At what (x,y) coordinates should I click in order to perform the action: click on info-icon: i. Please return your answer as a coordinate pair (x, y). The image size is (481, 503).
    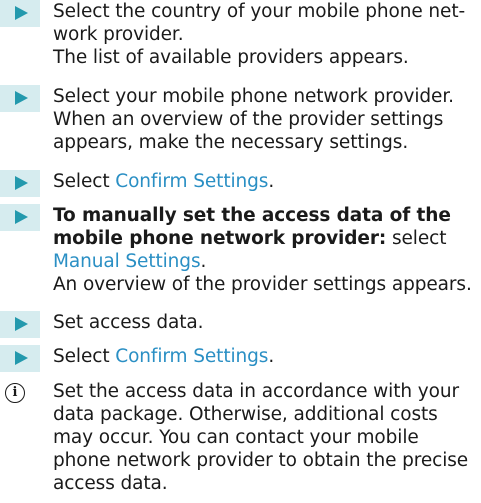
    Looking at the image, I should click on (15, 393).